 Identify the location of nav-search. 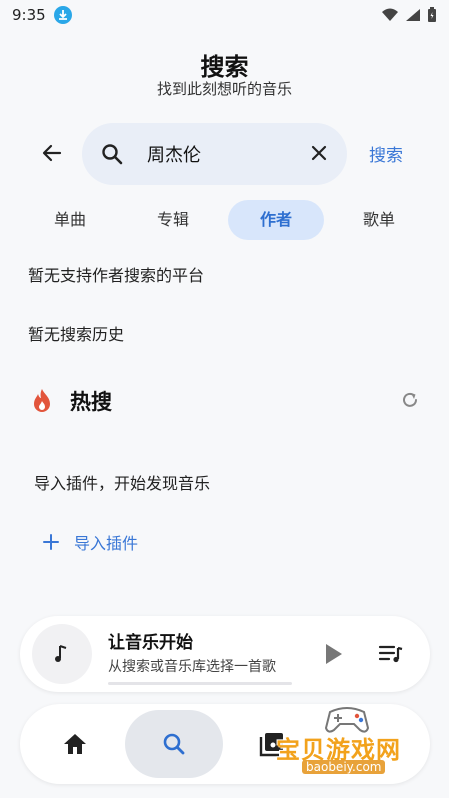
(174, 744).